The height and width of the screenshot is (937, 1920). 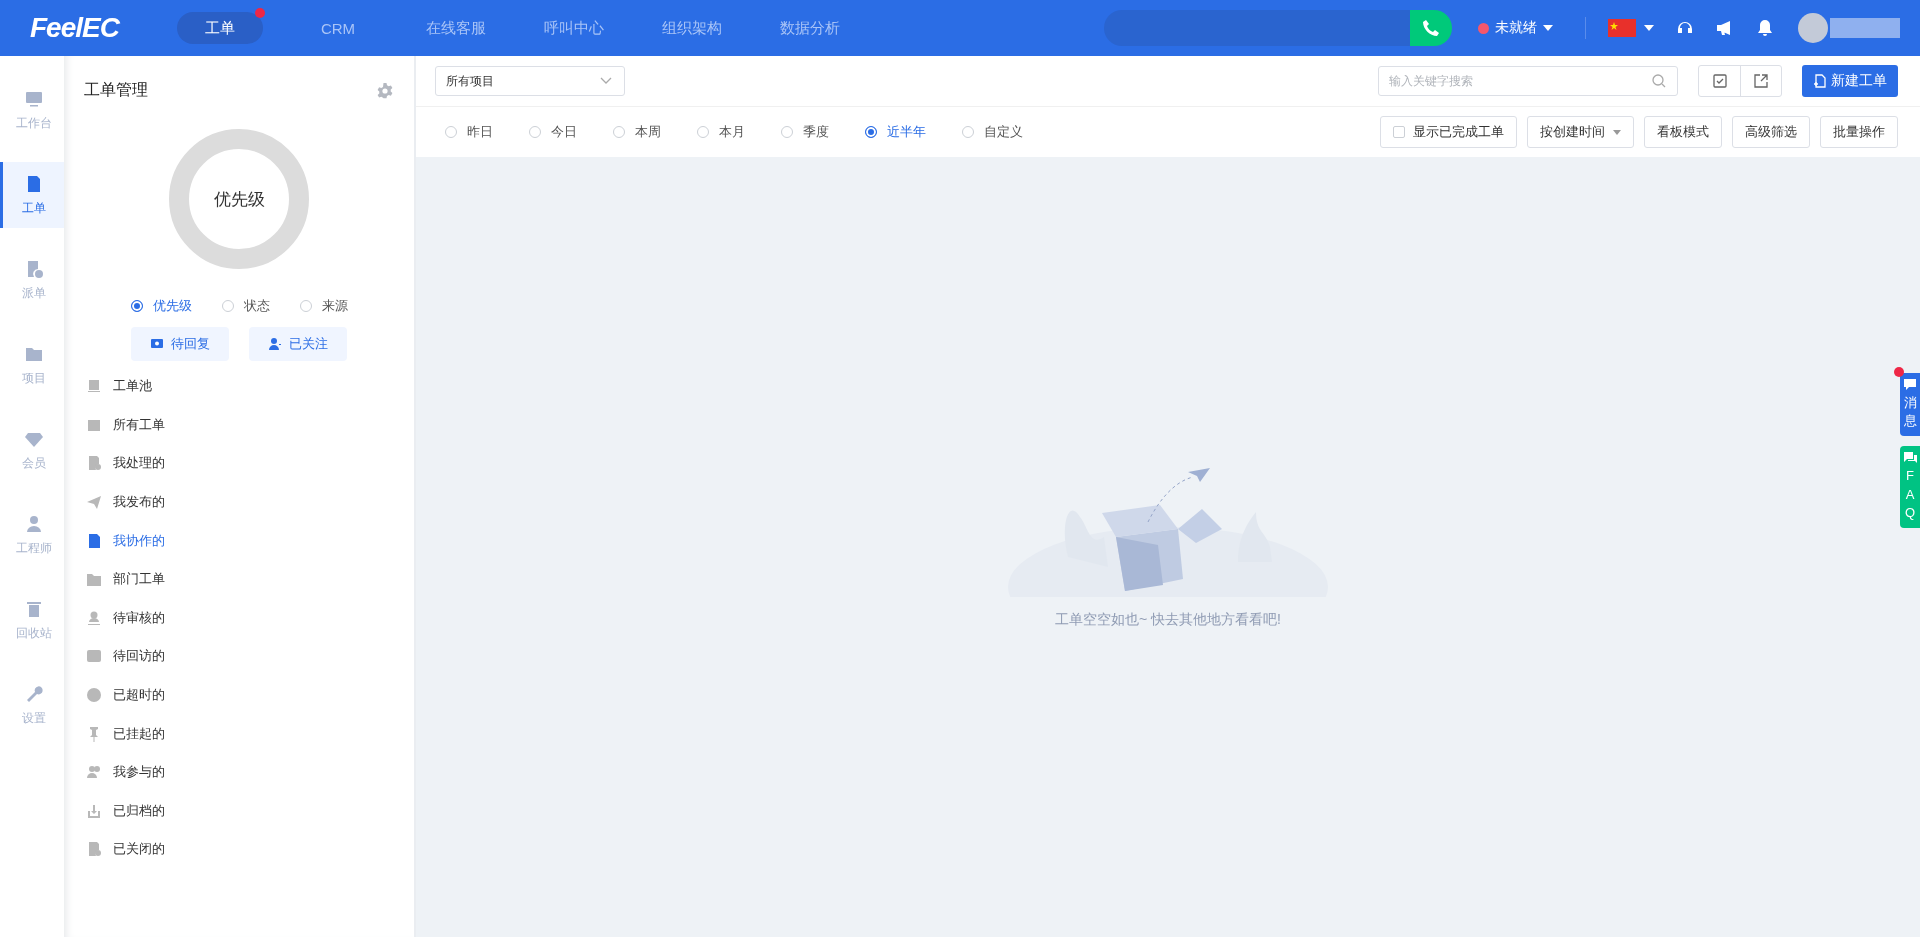 I want to click on people-icon, so click(x=94, y=772).